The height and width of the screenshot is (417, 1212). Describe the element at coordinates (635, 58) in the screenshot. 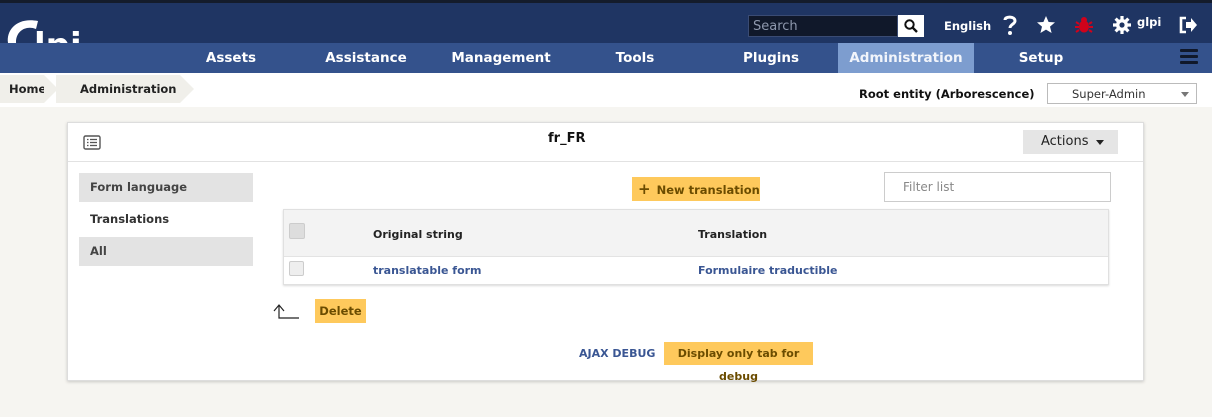

I see `nav-item-tools: Tools` at that location.